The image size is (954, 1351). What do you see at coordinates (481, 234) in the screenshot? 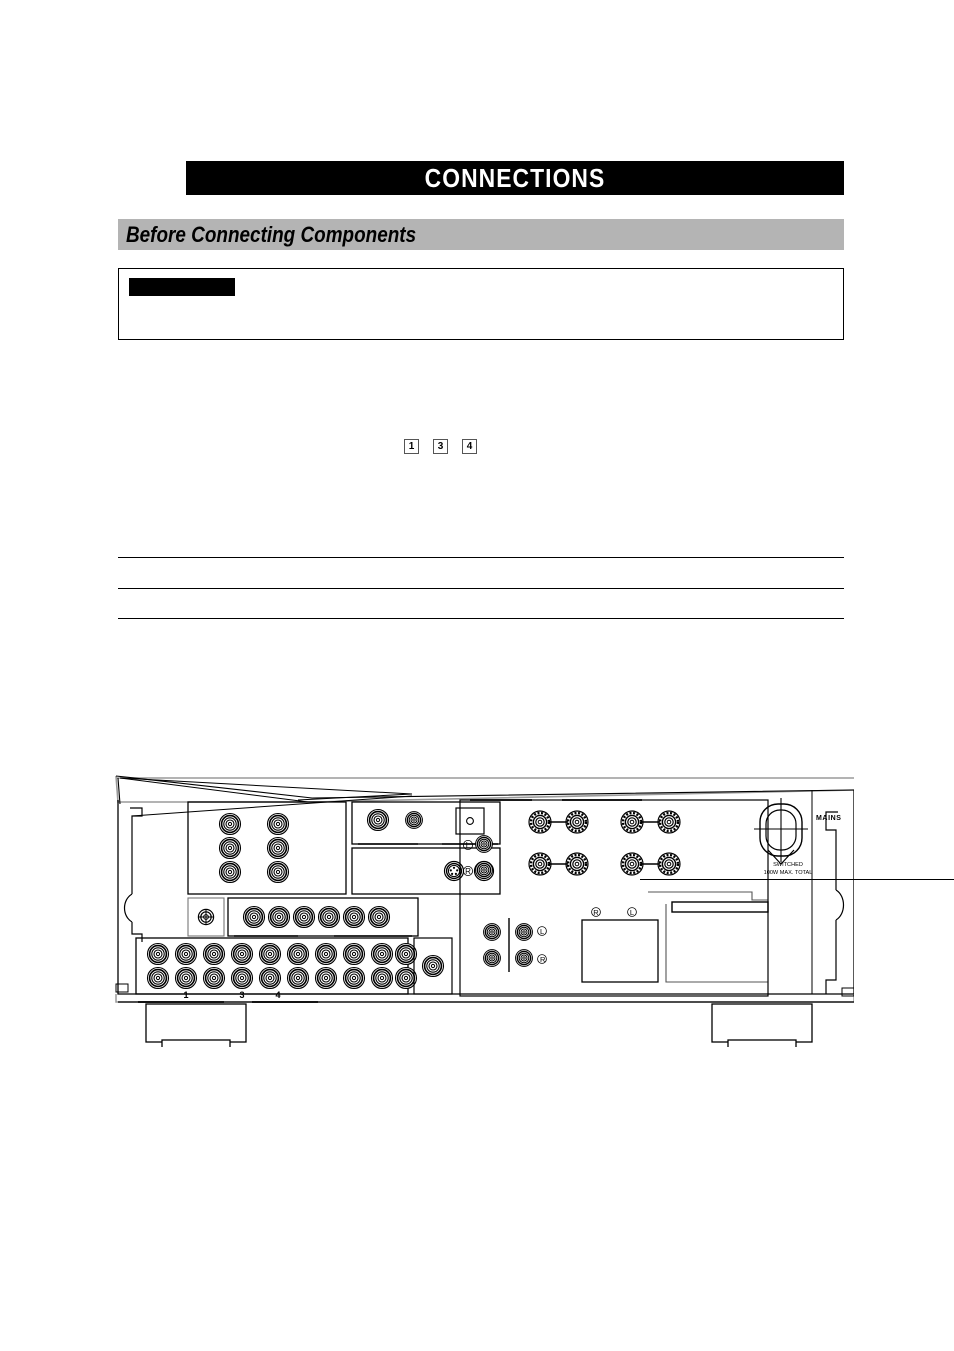
I see `section-heading-band: Before Connecting Components` at bounding box center [481, 234].